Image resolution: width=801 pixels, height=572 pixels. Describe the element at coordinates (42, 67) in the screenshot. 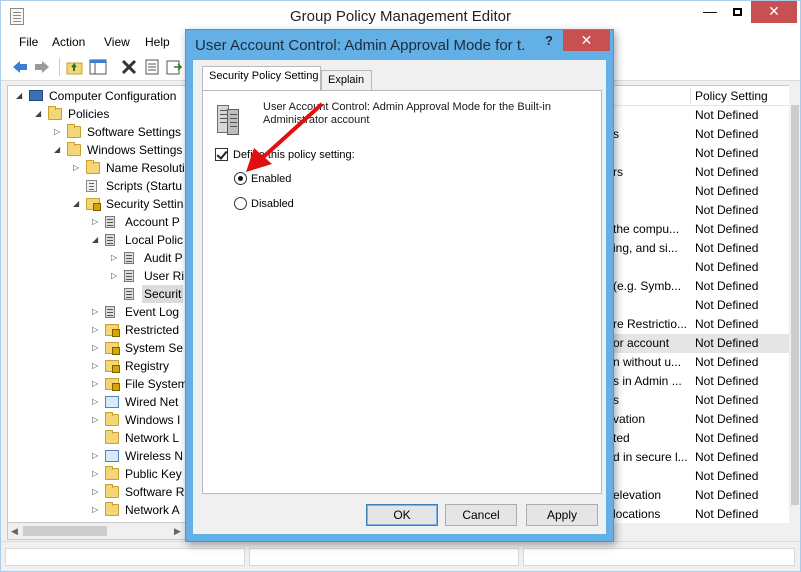

I see `forward-icon` at that location.